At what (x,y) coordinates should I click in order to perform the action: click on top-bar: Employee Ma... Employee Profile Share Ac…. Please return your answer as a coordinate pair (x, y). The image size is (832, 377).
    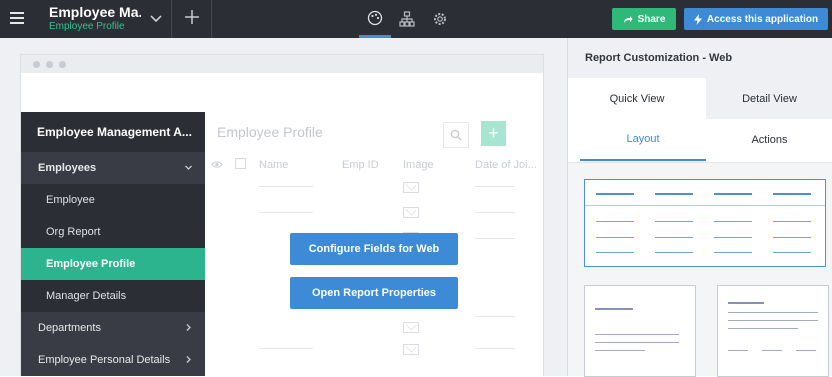
    Looking at the image, I should click on (416, 19).